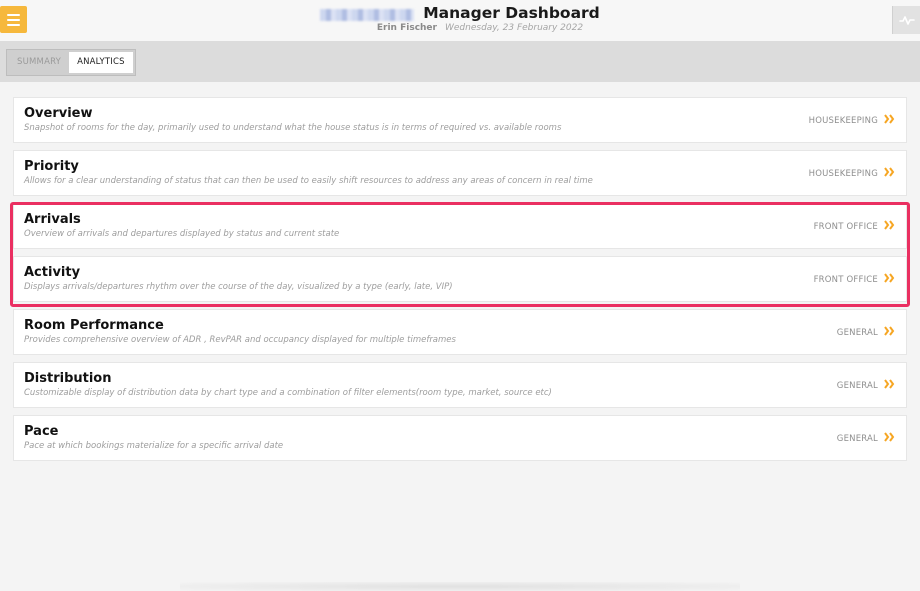 The image size is (920, 591). I want to click on item-title: Activity, so click(52, 272).